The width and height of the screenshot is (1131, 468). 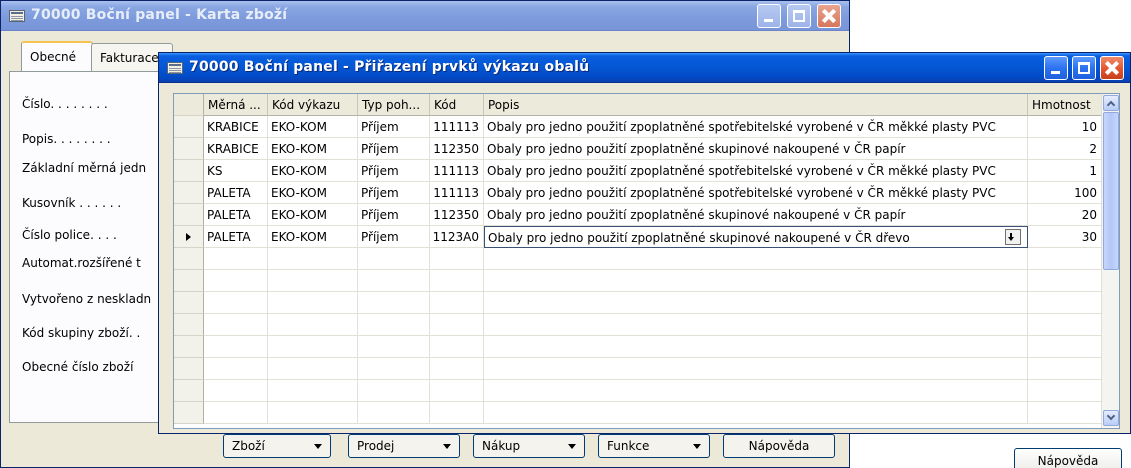 I want to click on column-header-kod: Kód, so click(x=457, y=105).